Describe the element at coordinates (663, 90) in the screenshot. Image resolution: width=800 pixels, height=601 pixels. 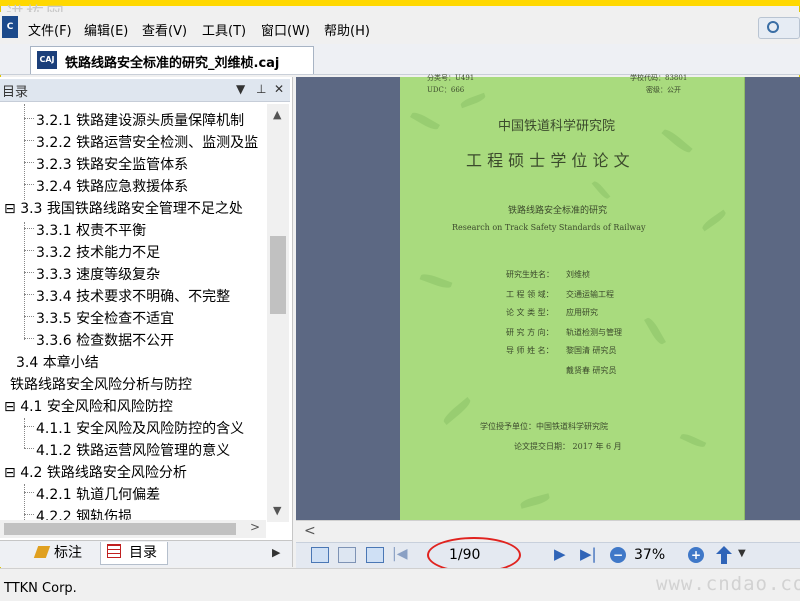
I see `security-level: 密级：公开` at that location.